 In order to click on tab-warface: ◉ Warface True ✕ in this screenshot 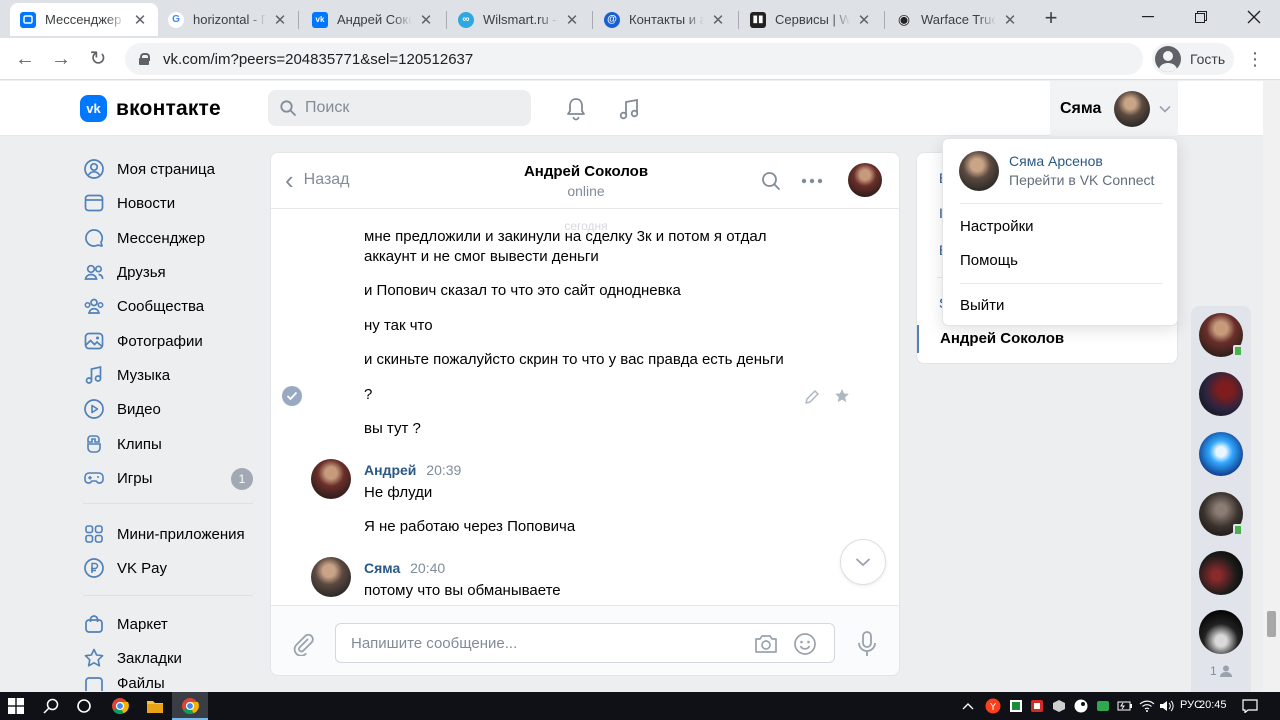, I will do `click(957, 19)`.